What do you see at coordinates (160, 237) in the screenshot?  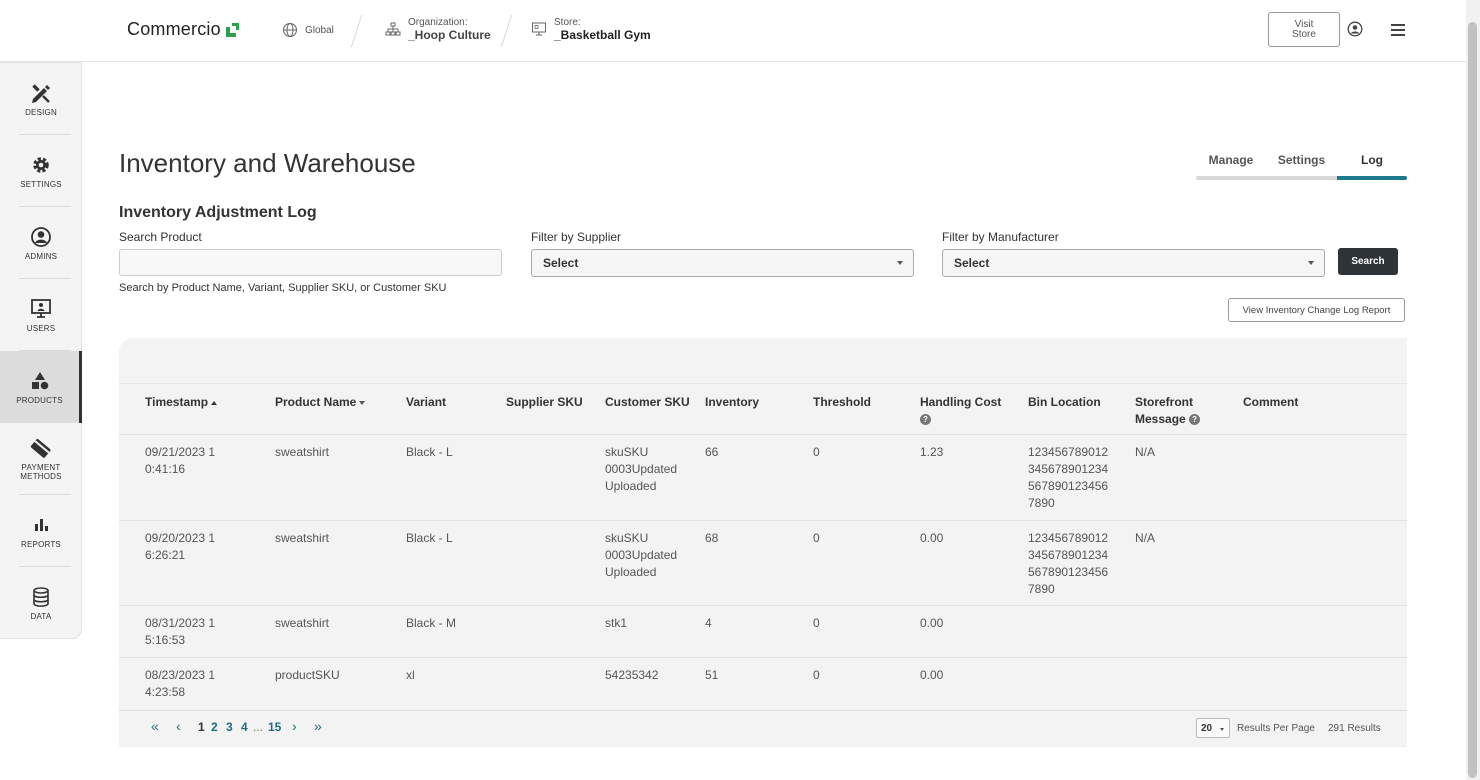 I see `search-product-label: Search Product` at bounding box center [160, 237].